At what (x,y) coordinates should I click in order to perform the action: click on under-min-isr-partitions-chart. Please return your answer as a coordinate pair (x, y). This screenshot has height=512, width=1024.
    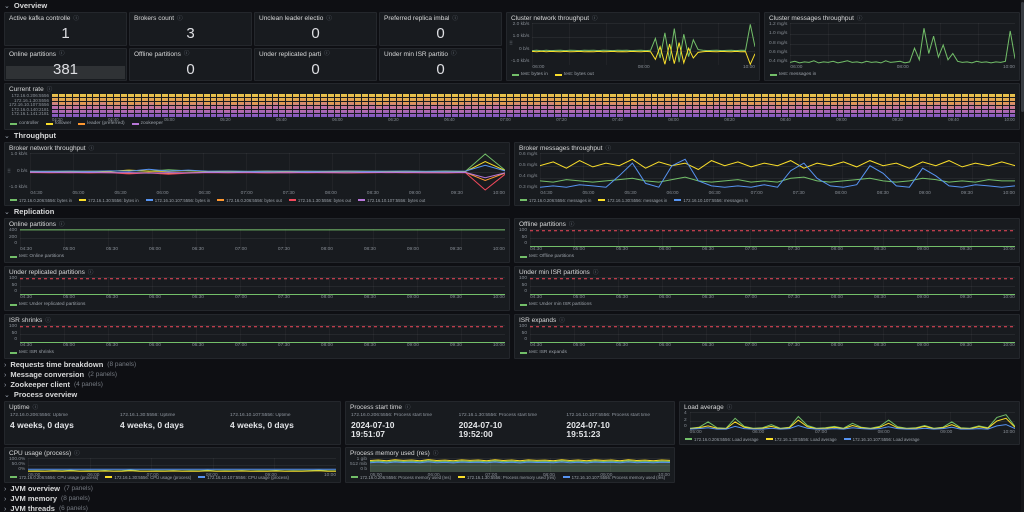
    Looking at the image, I should click on (773, 286).